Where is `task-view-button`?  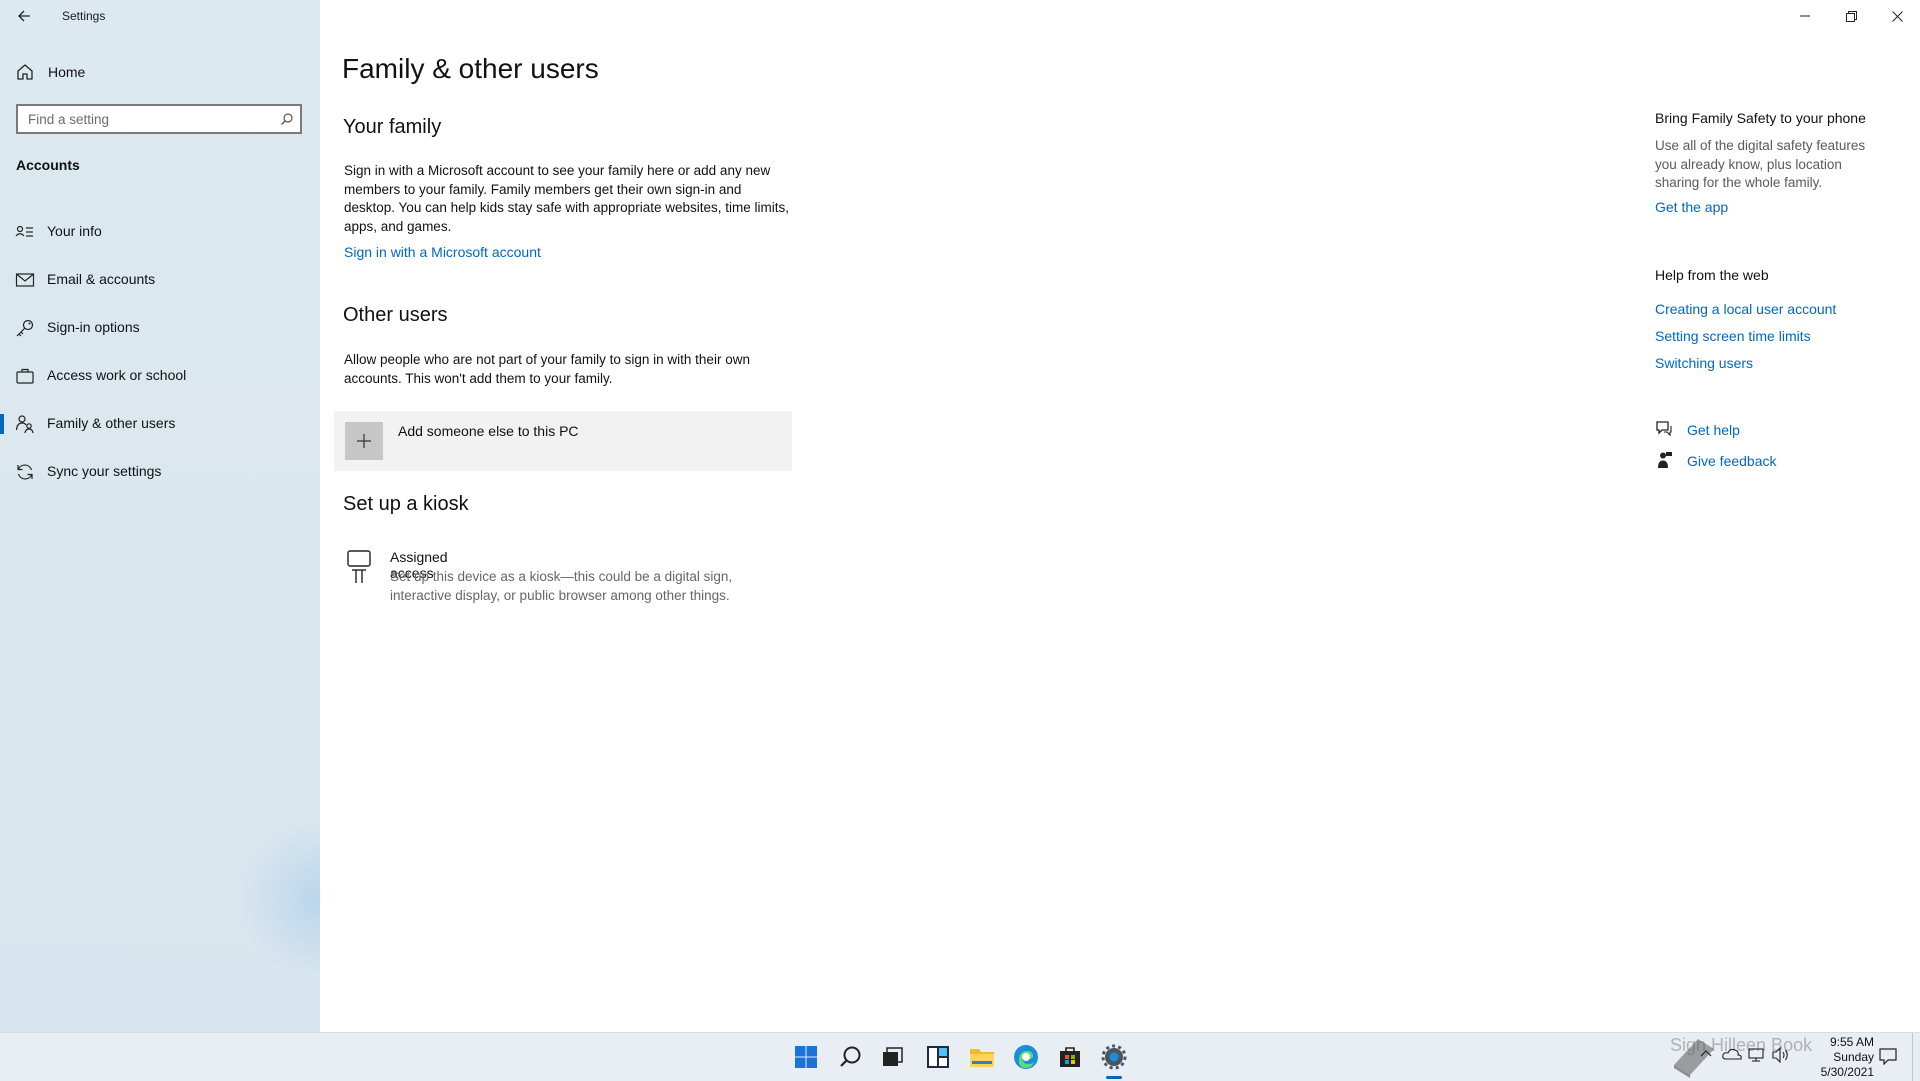 task-view-button is located at coordinates (892, 1057).